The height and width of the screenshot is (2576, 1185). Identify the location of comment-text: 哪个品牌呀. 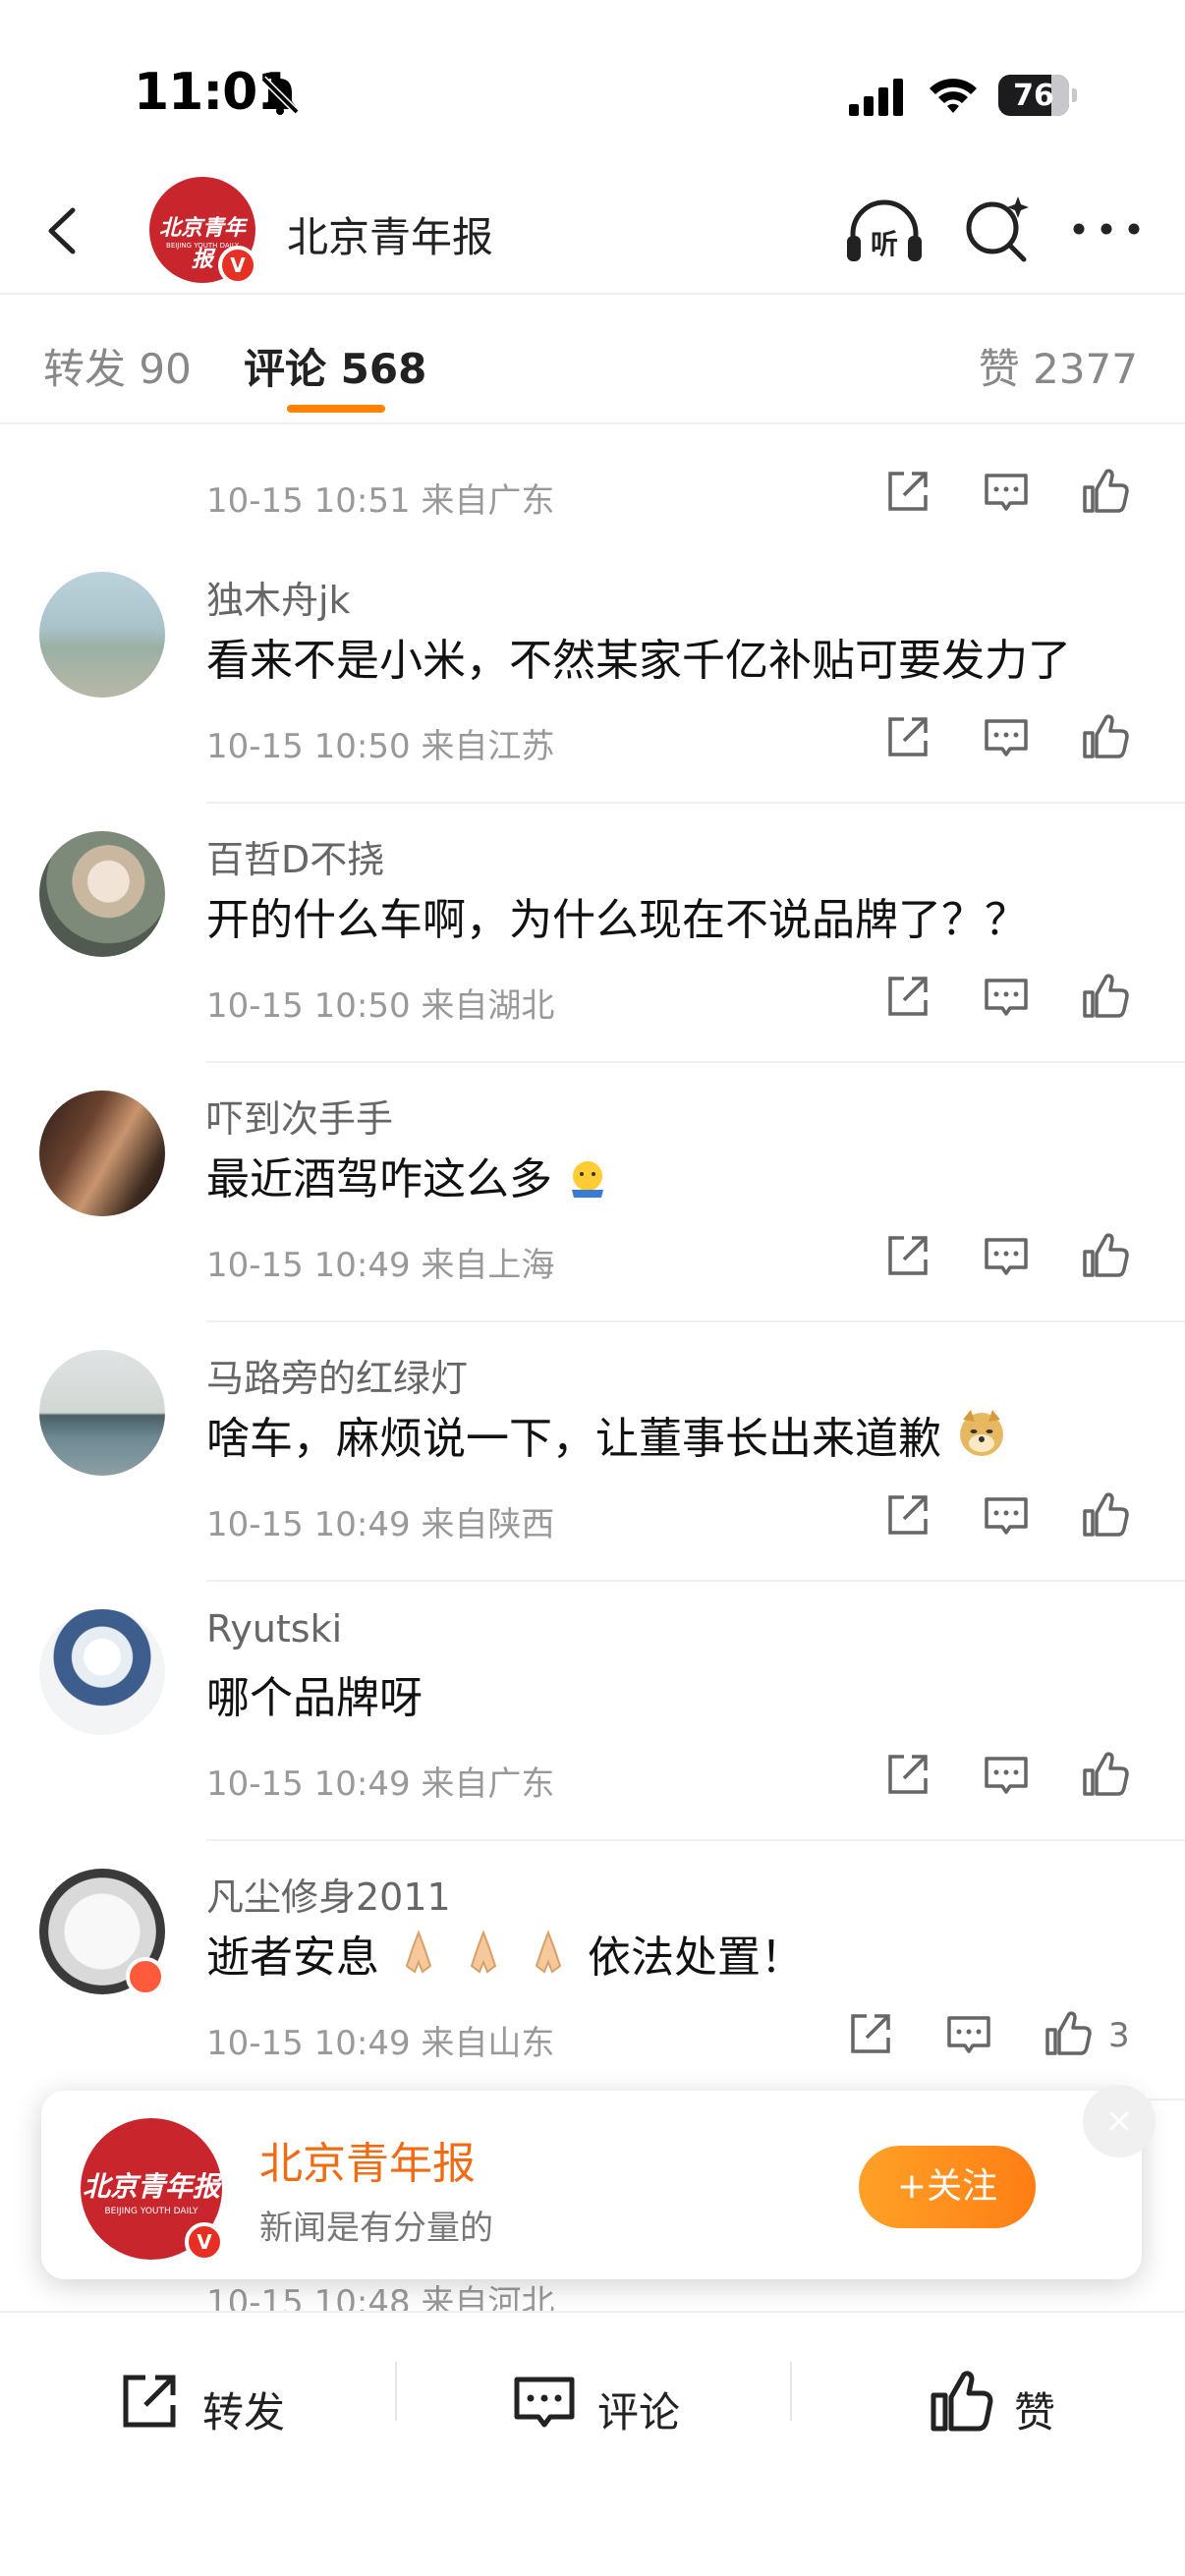
(315, 1698).